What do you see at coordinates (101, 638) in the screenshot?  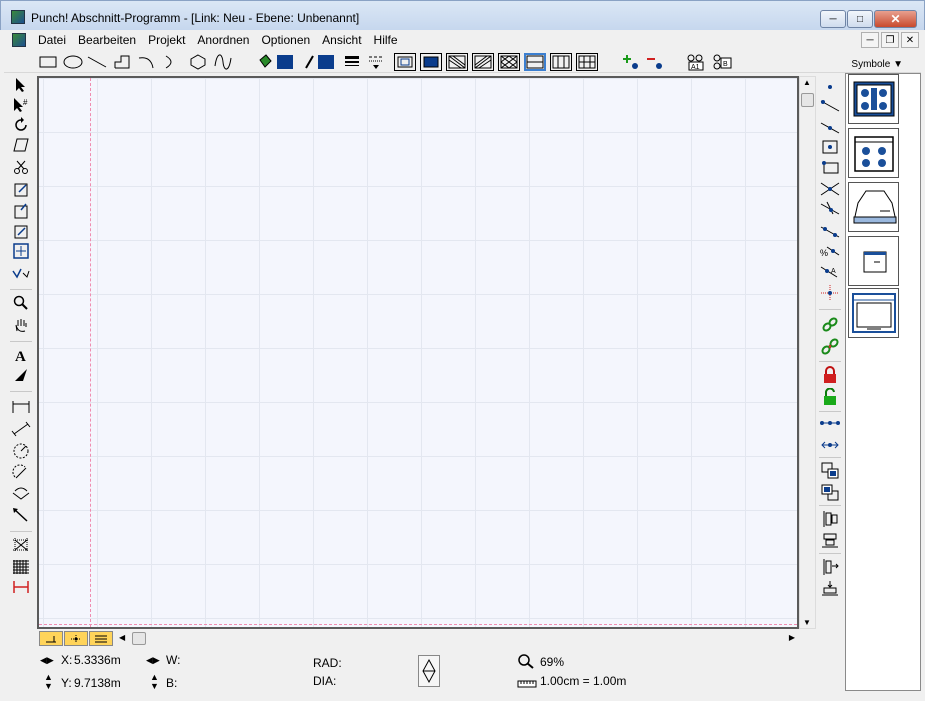 I see `view-tab-lines-icon` at bounding box center [101, 638].